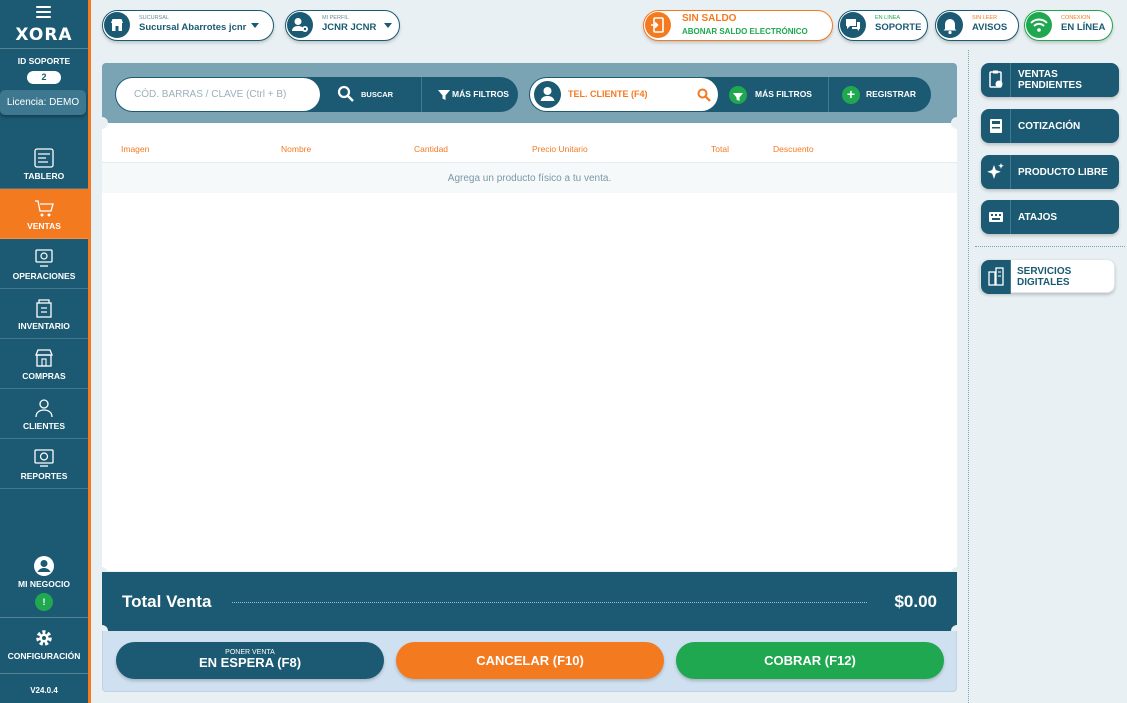  I want to click on nav-reportes-label: REPORTES, so click(44, 476).